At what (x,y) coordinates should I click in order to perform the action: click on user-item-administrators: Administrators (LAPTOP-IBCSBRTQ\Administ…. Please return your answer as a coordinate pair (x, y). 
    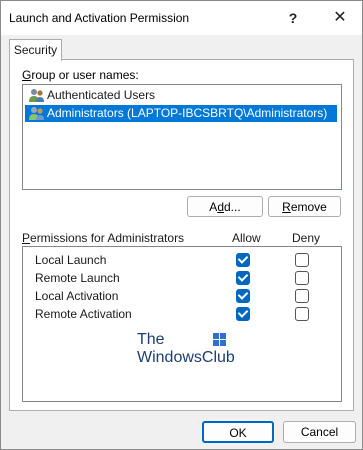
    Looking at the image, I should click on (181, 113).